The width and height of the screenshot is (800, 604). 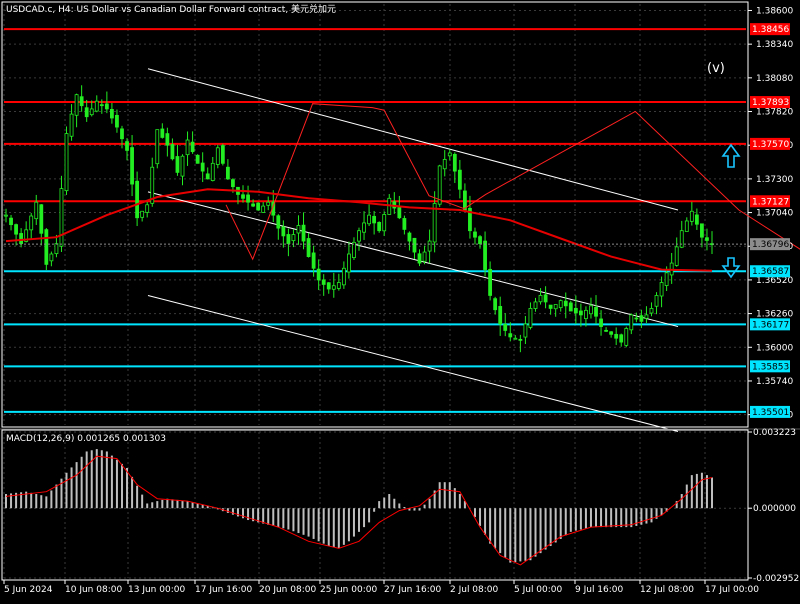 I want to click on time-tick-label: 27 Jun 16:00, so click(x=412, y=590).